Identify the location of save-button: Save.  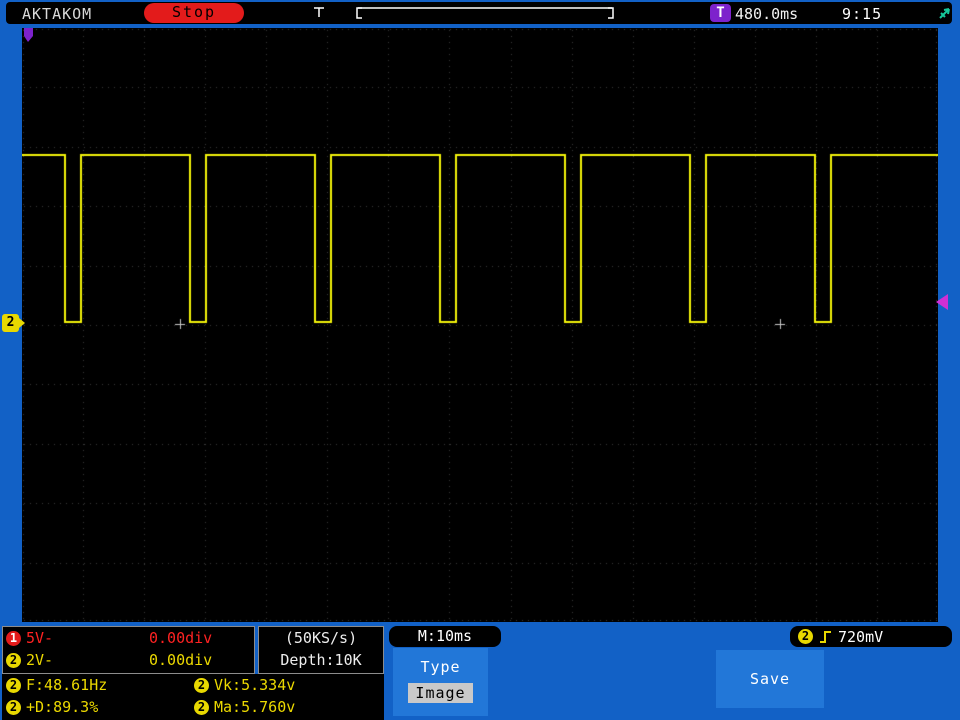
(770, 679).